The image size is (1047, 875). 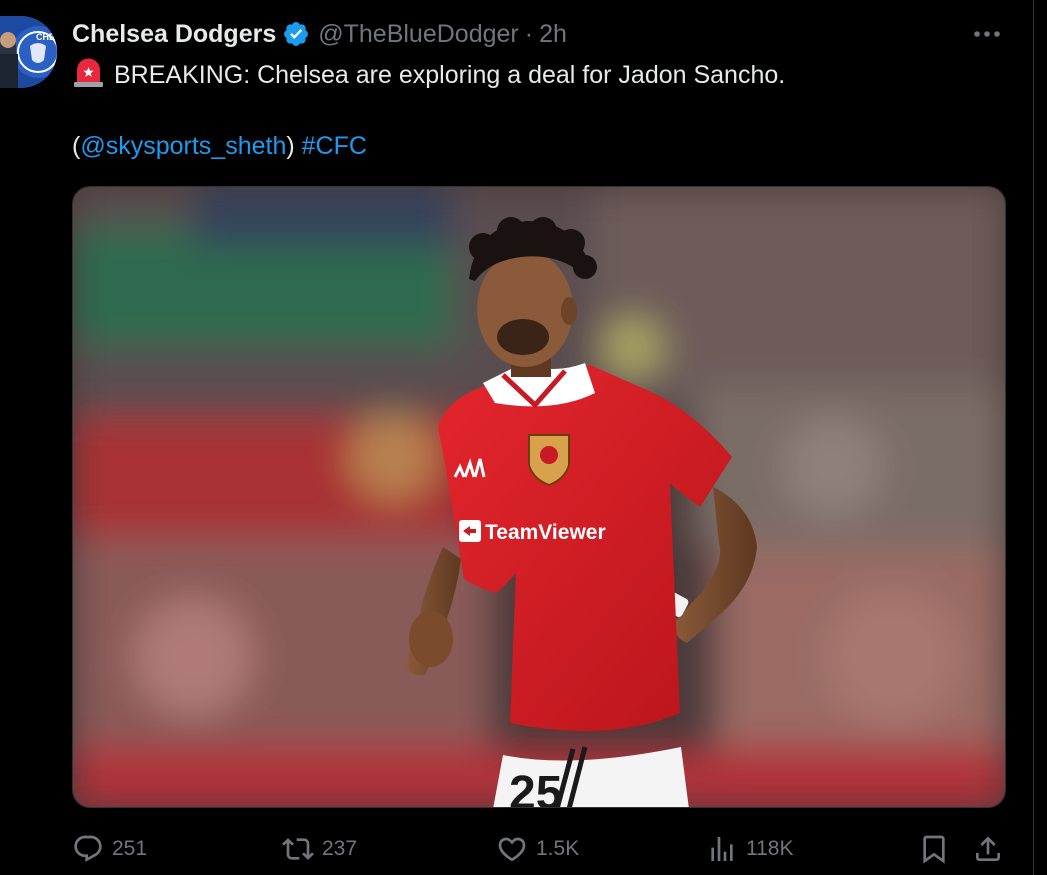 I want to click on share-button, so click(x=992, y=849).